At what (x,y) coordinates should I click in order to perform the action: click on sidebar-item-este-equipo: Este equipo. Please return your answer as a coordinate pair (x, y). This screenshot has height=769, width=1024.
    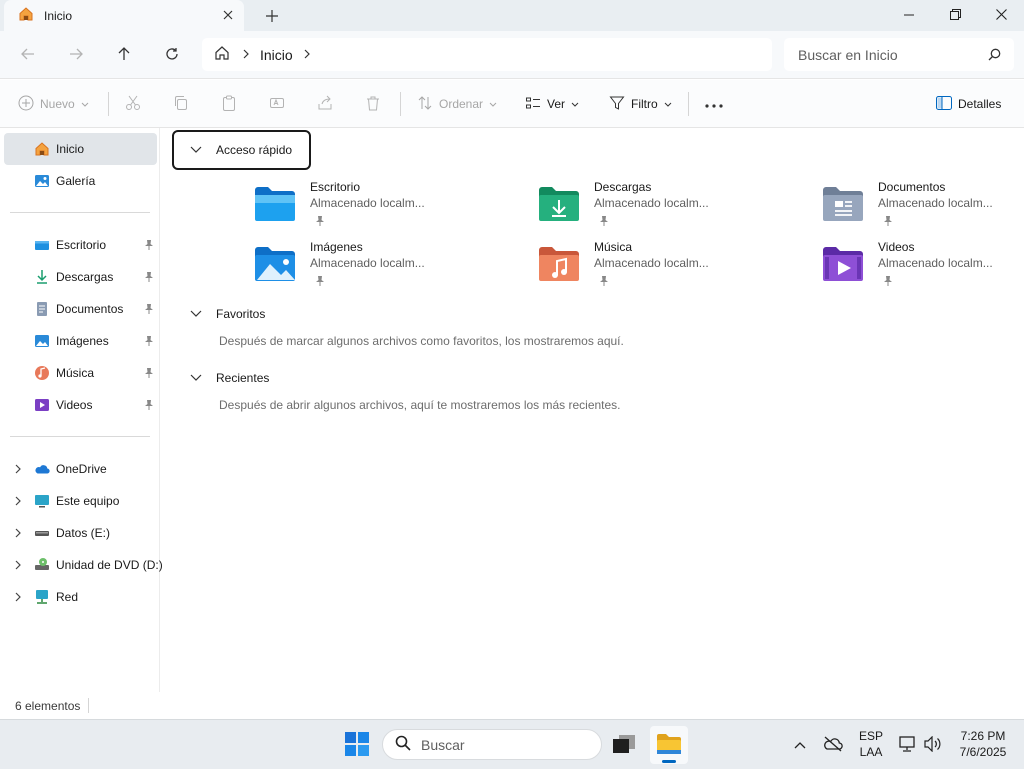
    Looking at the image, I should click on (80, 501).